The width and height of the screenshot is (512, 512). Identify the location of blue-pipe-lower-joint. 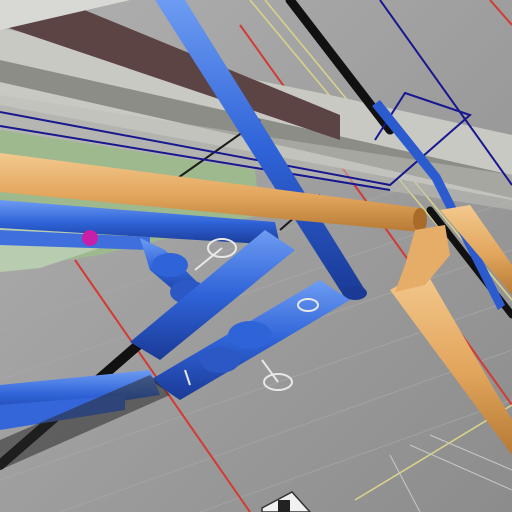
(250, 335).